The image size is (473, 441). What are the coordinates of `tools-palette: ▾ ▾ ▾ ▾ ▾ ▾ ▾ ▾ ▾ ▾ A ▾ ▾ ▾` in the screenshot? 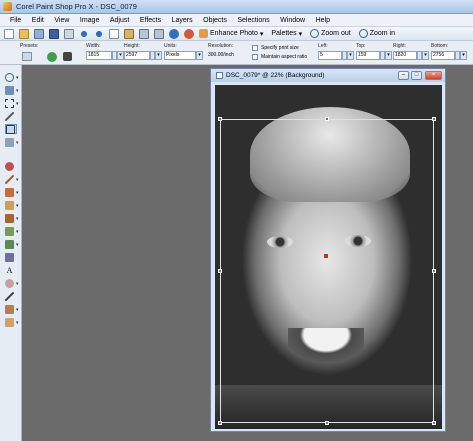 It's located at (11, 253).